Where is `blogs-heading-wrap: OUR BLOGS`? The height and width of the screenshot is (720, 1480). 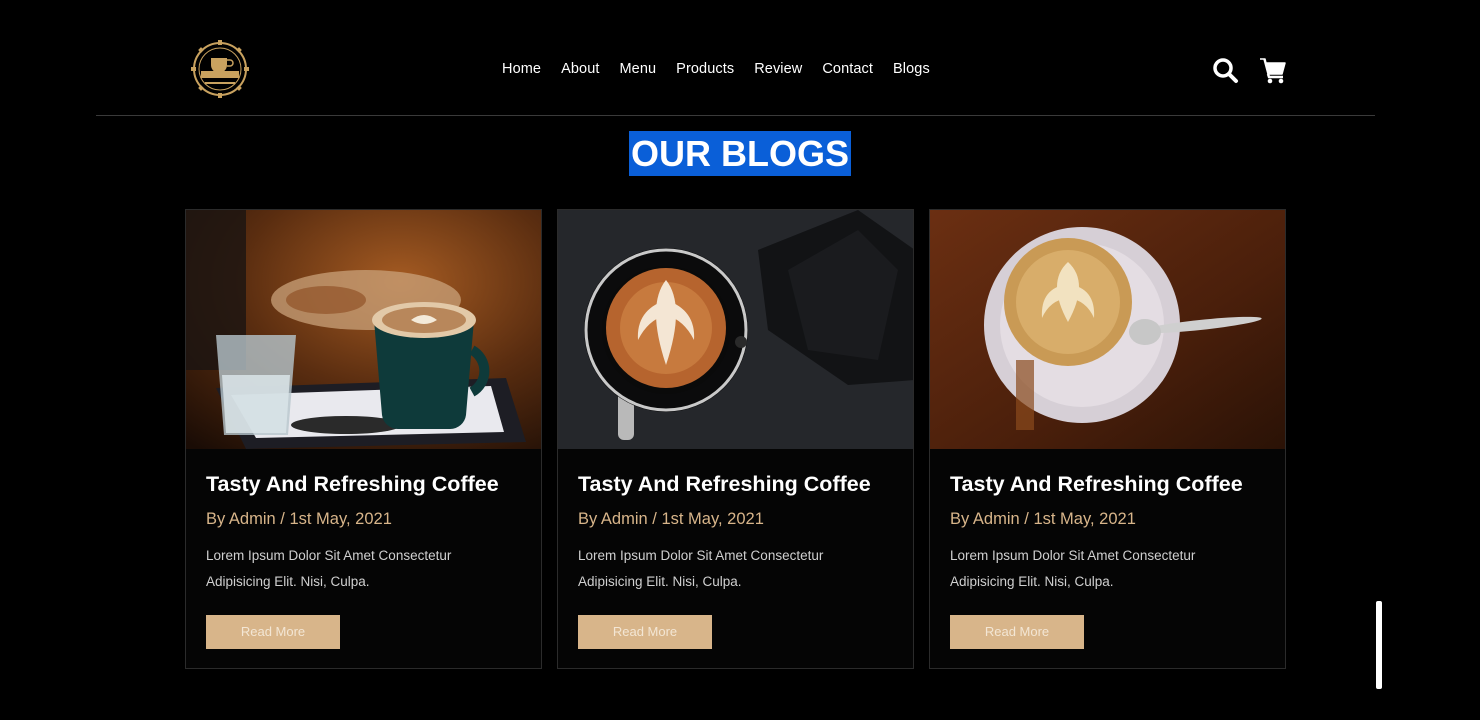 blogs-heading-wrap: OUR BLOGS is located at coordinates (740, 153).